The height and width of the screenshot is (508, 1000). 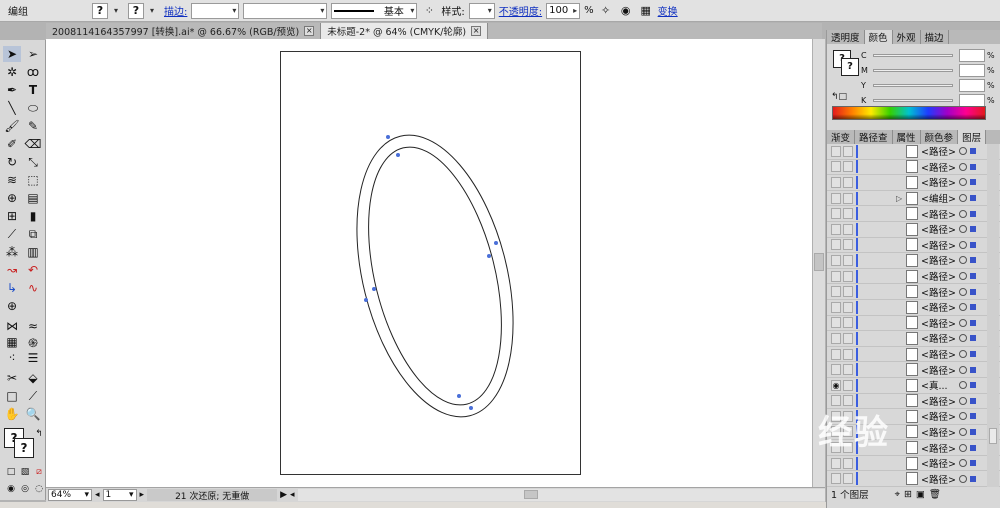 I want to click on column-graph-tool-icon: ▥, so click(x=33, y=252).